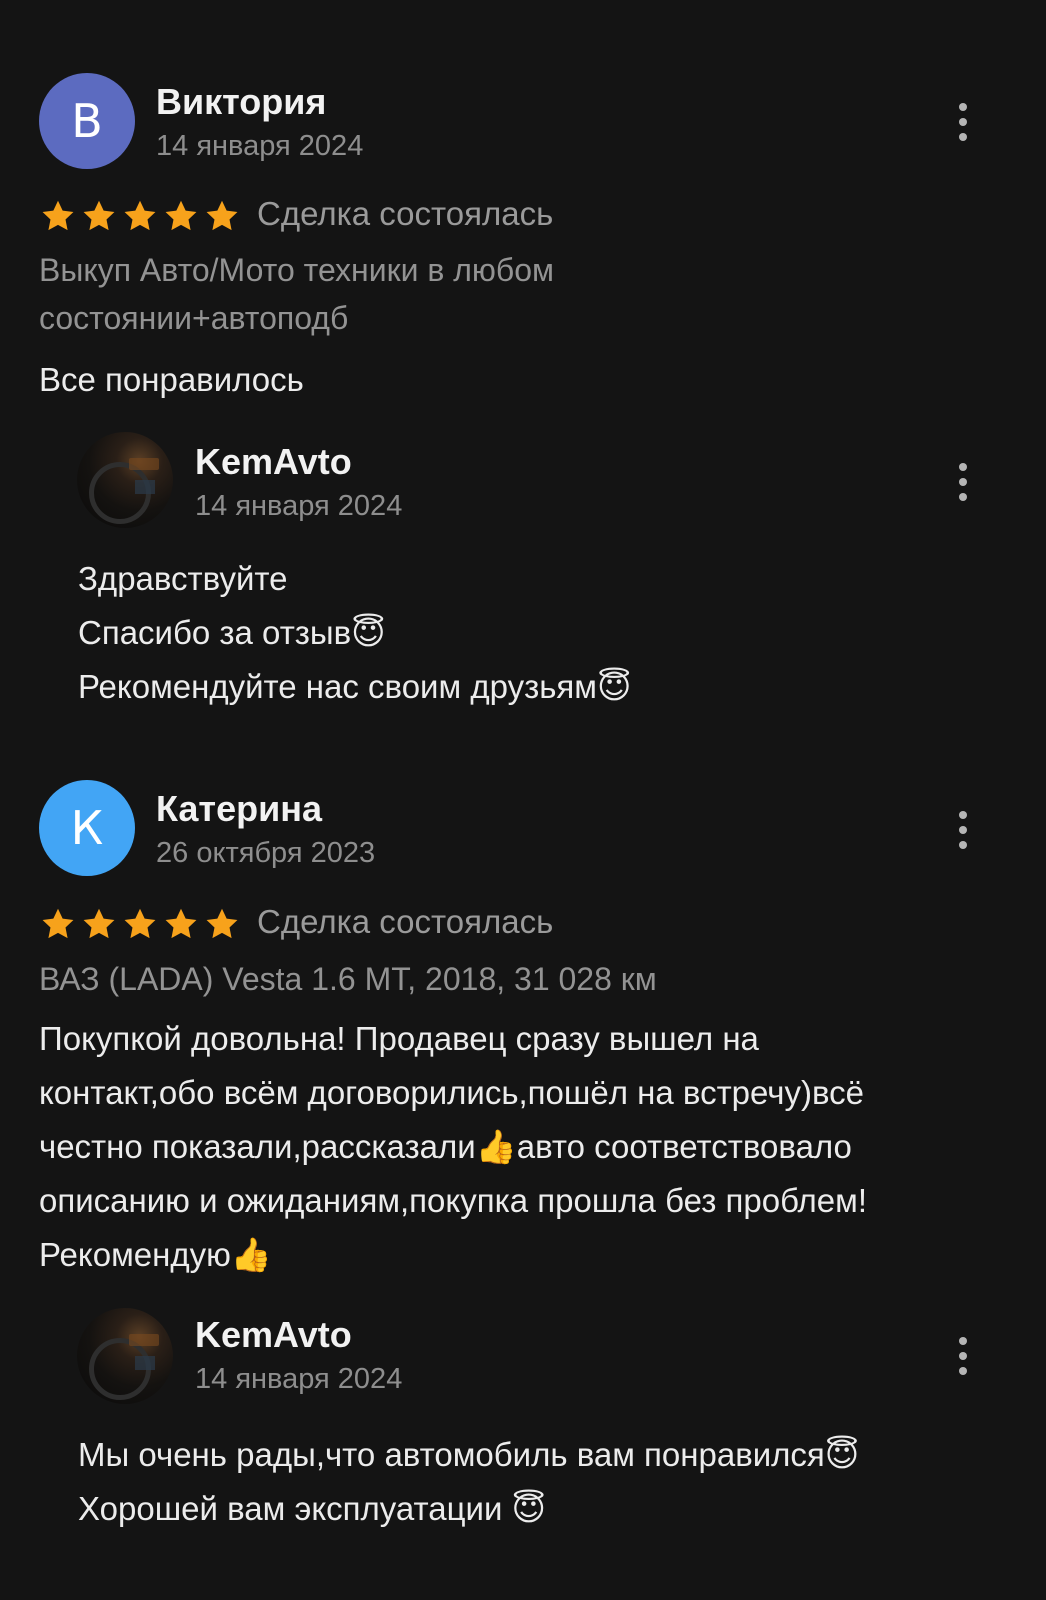 The width and height of the screenshot is (1046, 1600). What do you see at coordinates (194, 318) in the screenshot?
I see `listing-title-line: состоянии+автоподб` at bounding box center [194, 318].